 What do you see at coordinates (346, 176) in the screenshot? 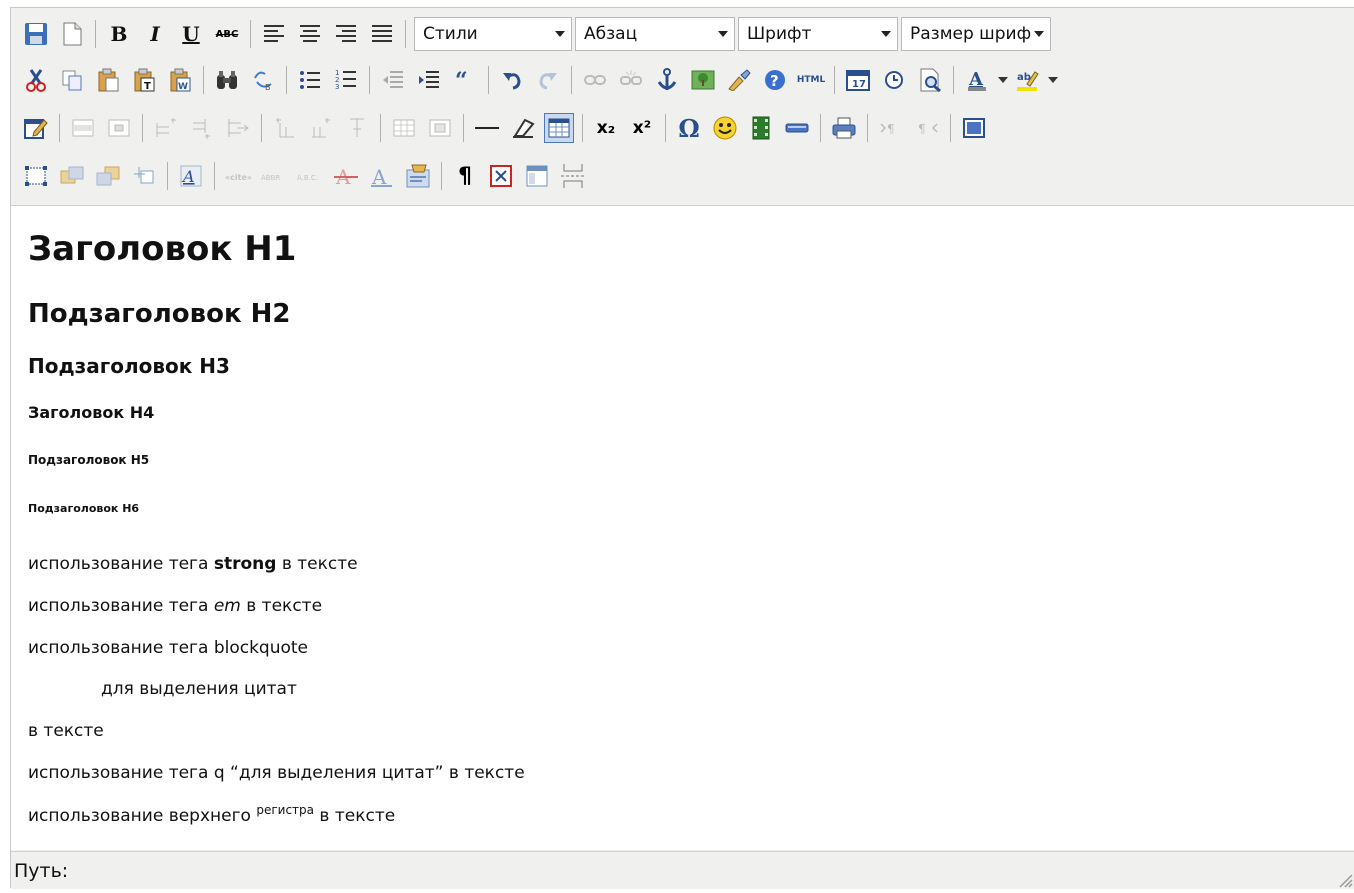
I see `del-icon: A` at bounding box center [346, 176].